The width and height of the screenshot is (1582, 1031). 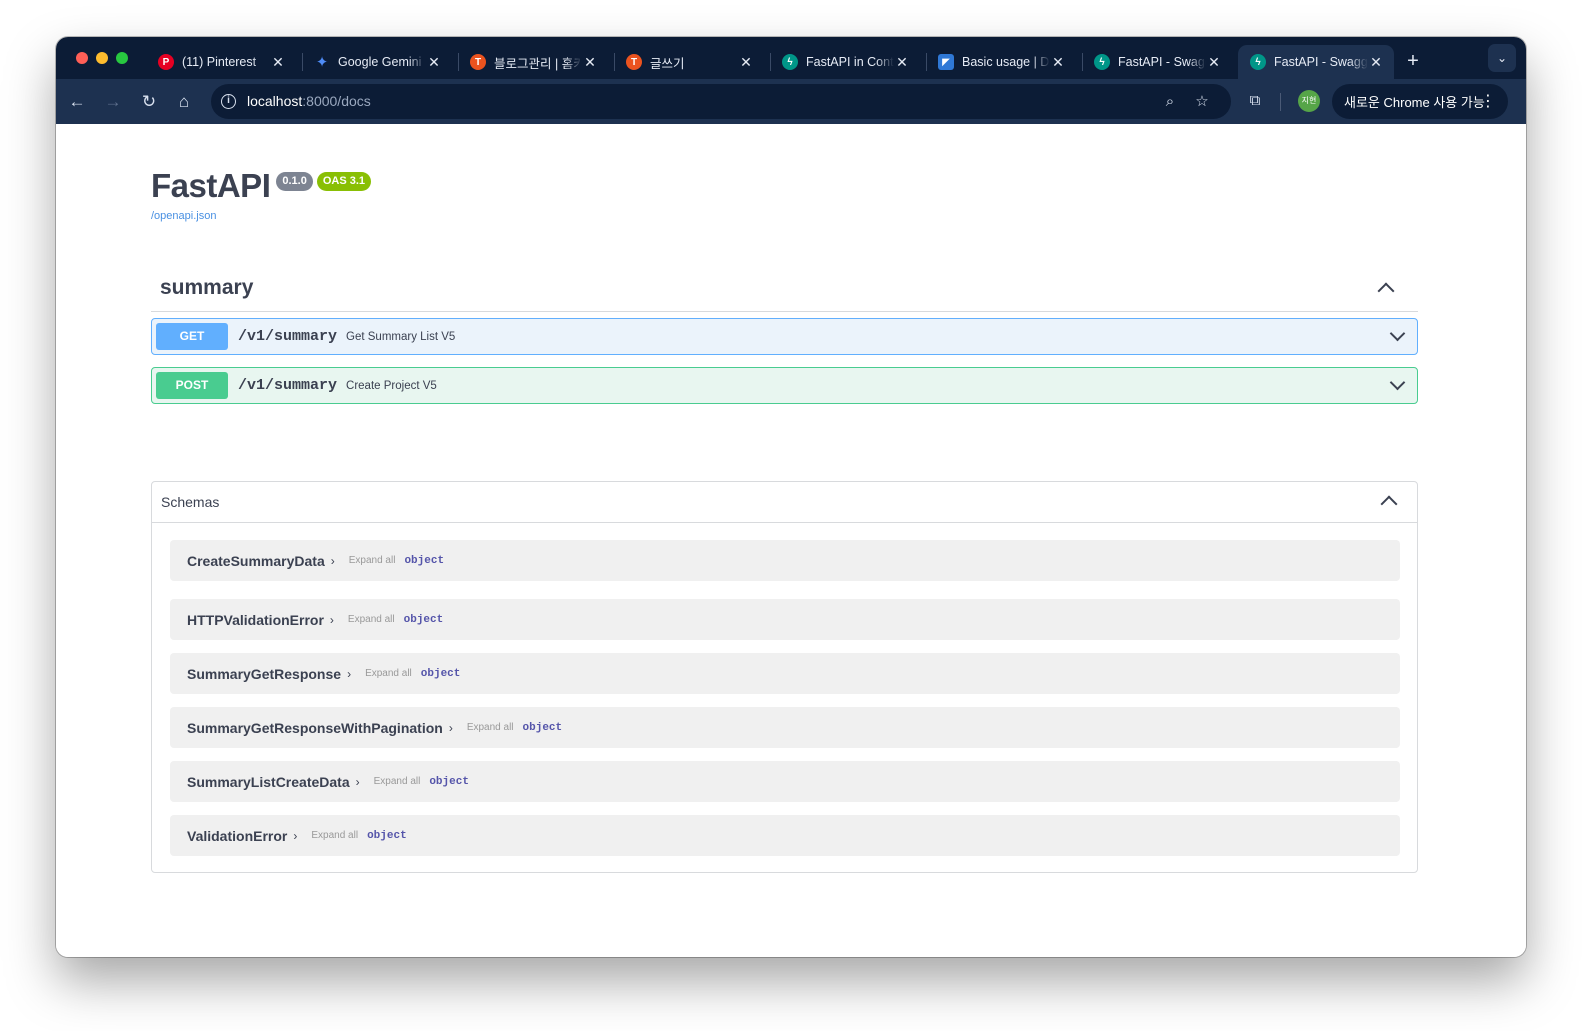 What do you see at coordinates (784, 336) in the screenshot?
I see `operation-get-summary: GET /v1/summary Get Summary List V5` at bounding box center [784, 336].